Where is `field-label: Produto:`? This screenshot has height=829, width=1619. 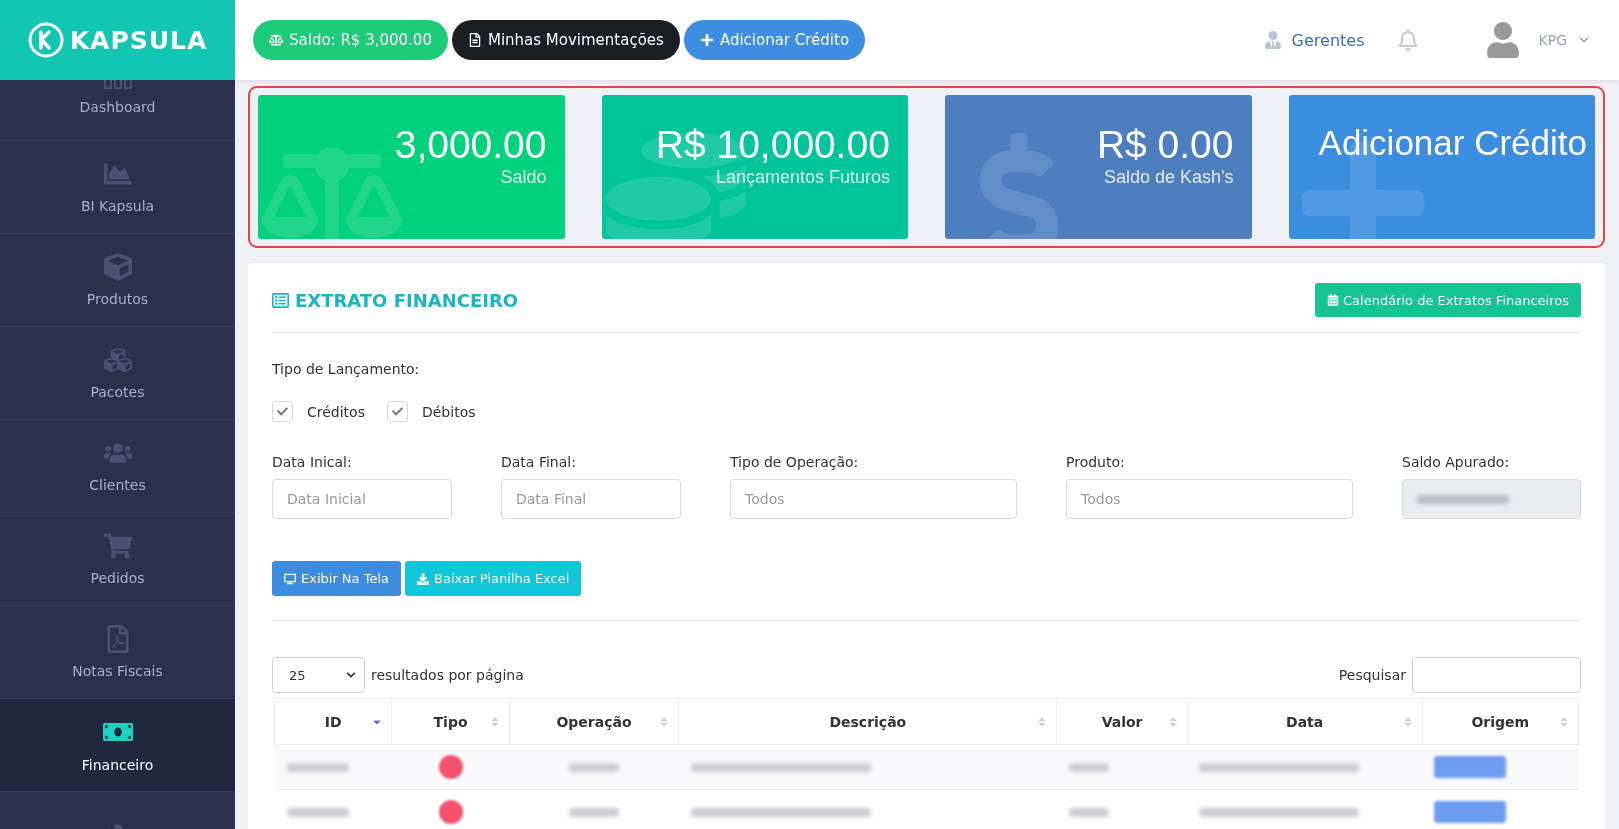 field-label: Produto: is located at coordinates (1096, 462).